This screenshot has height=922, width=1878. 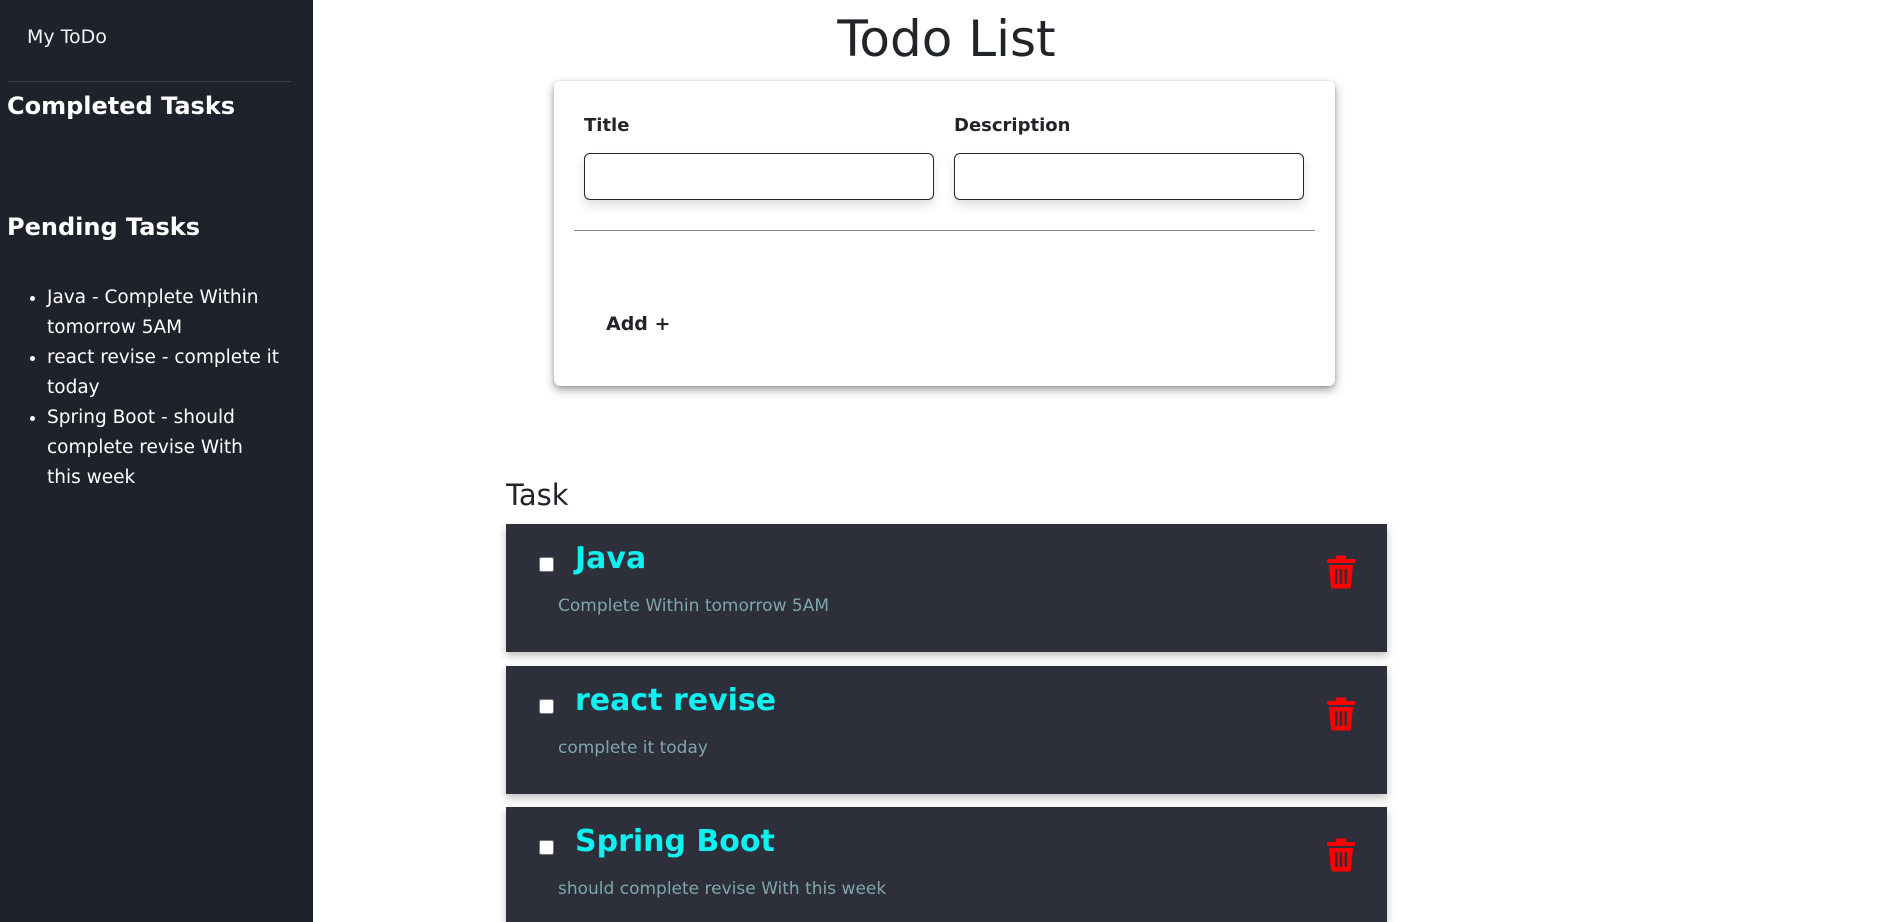 I want to click on pending-task-item: react revise - complete it today, so click(x=164, y=373).